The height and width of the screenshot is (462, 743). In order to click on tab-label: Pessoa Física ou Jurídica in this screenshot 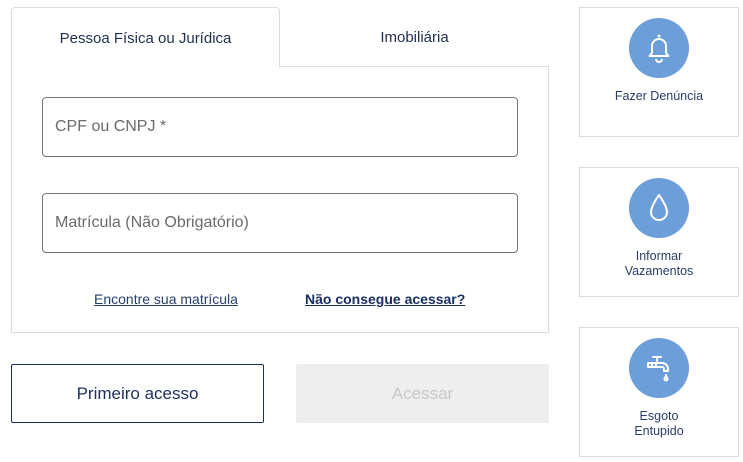, I will do `click(145, 38)`.